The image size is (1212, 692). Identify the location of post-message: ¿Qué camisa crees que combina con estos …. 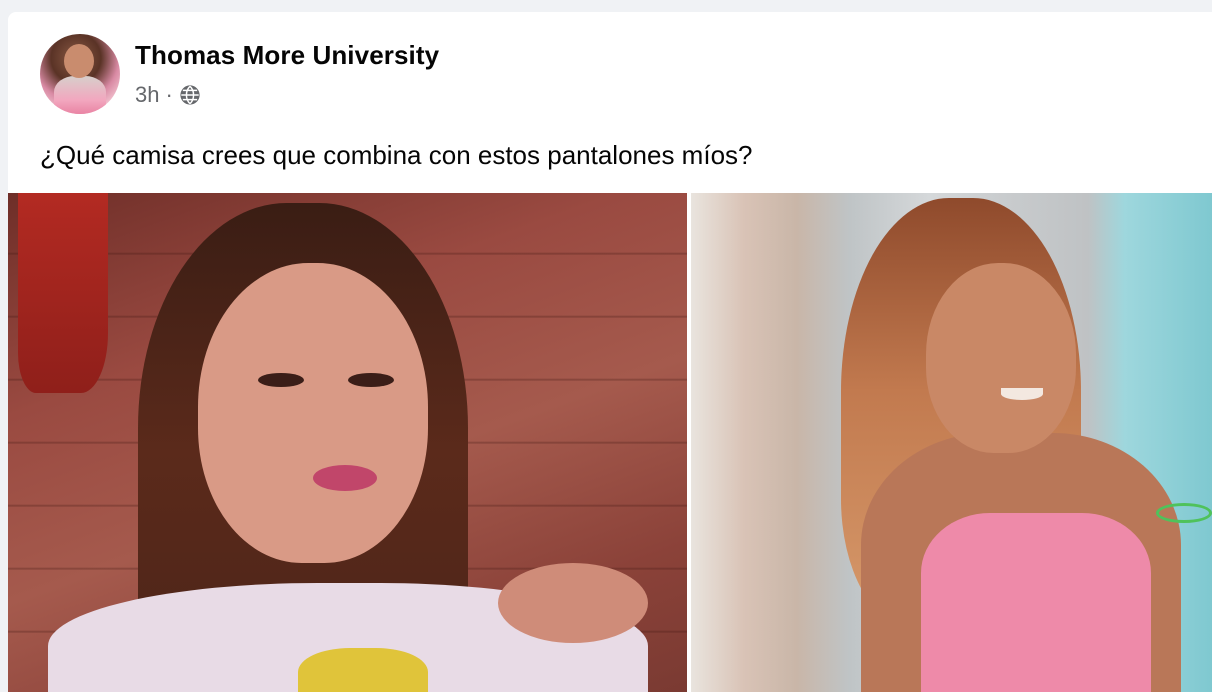
(396, 155).